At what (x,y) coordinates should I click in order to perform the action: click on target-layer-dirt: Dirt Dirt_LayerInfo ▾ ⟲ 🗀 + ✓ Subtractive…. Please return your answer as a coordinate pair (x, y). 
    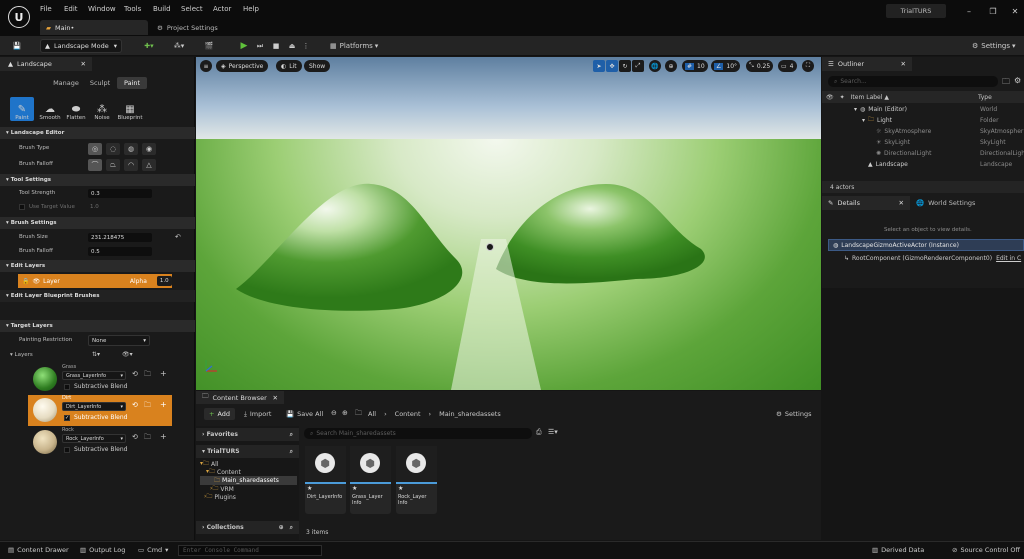
    Looking at the image, I should click on (100, 410).